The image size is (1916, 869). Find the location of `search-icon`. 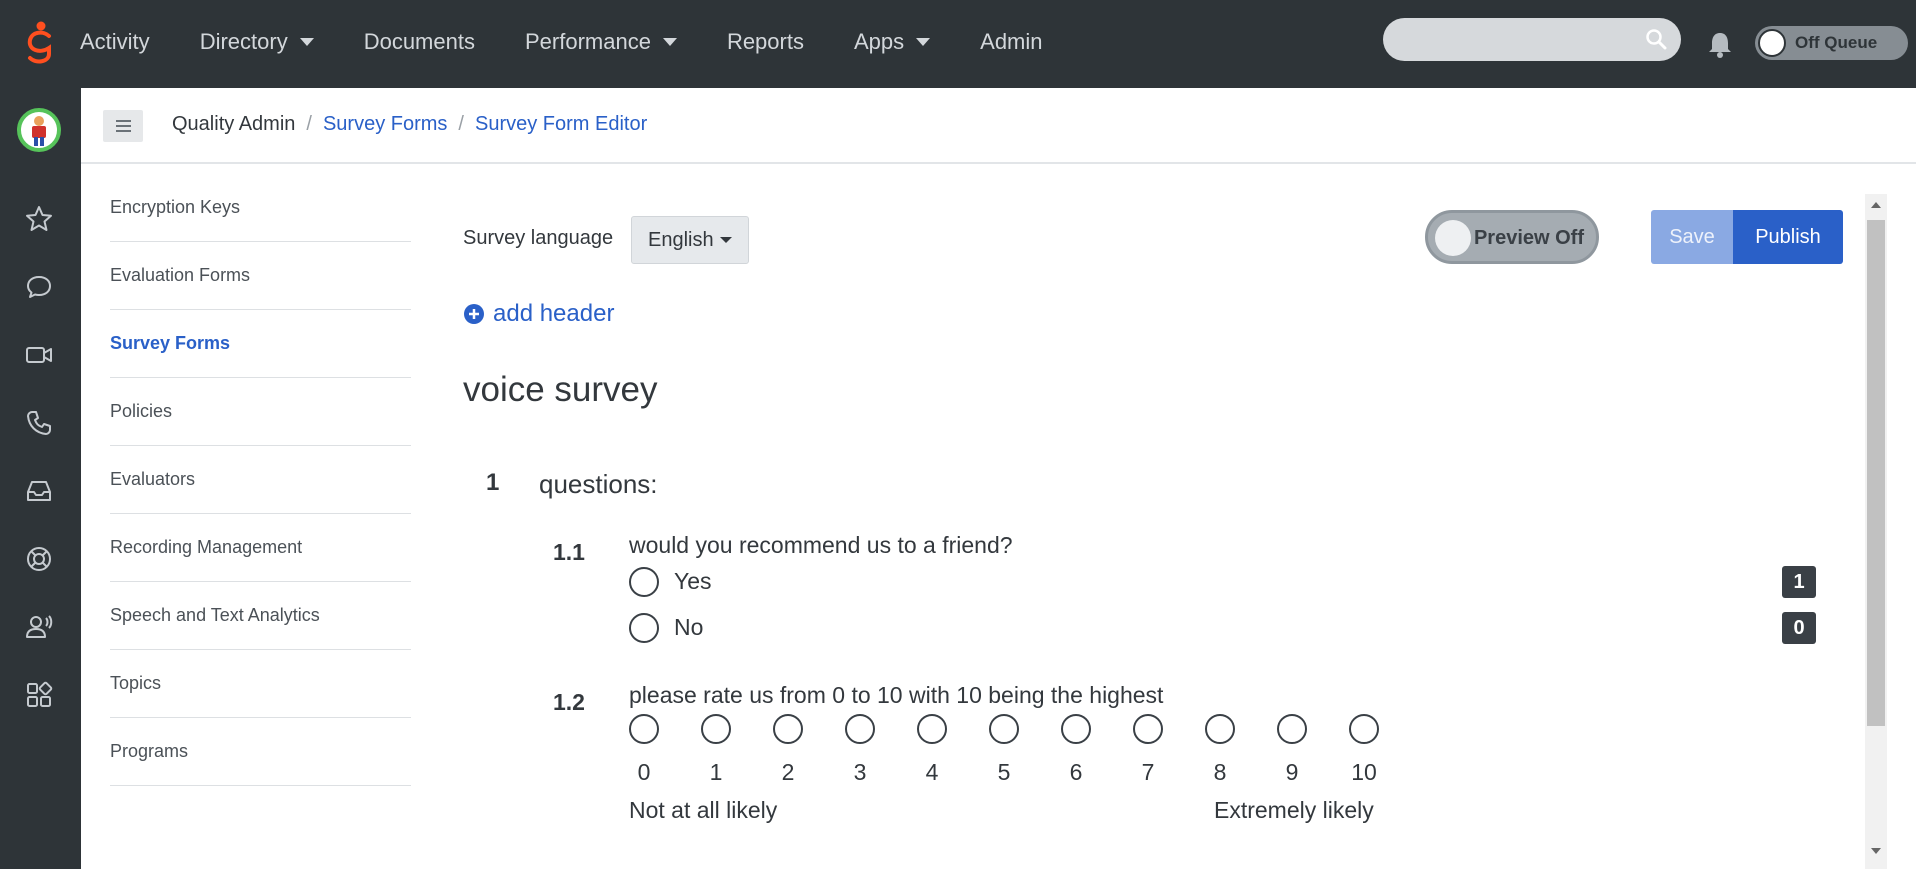

search-icon is located at coordinates (1656, 39).